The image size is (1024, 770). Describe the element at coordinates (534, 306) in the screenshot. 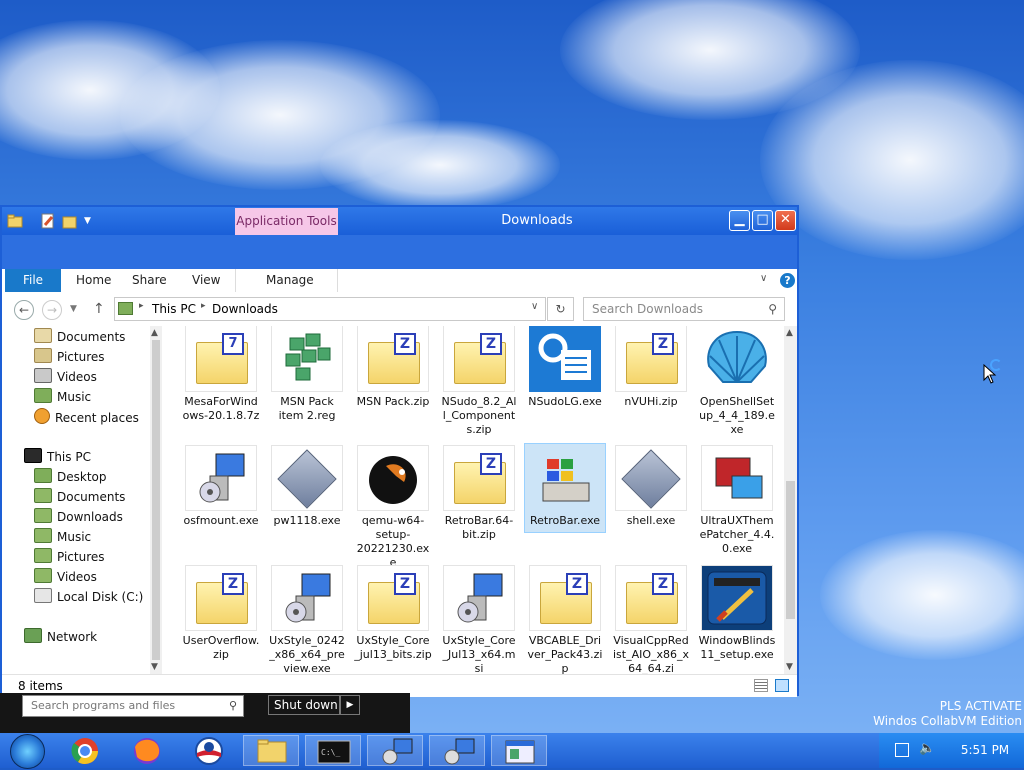

I see `address-dropdown-icon: ∨` at that location.